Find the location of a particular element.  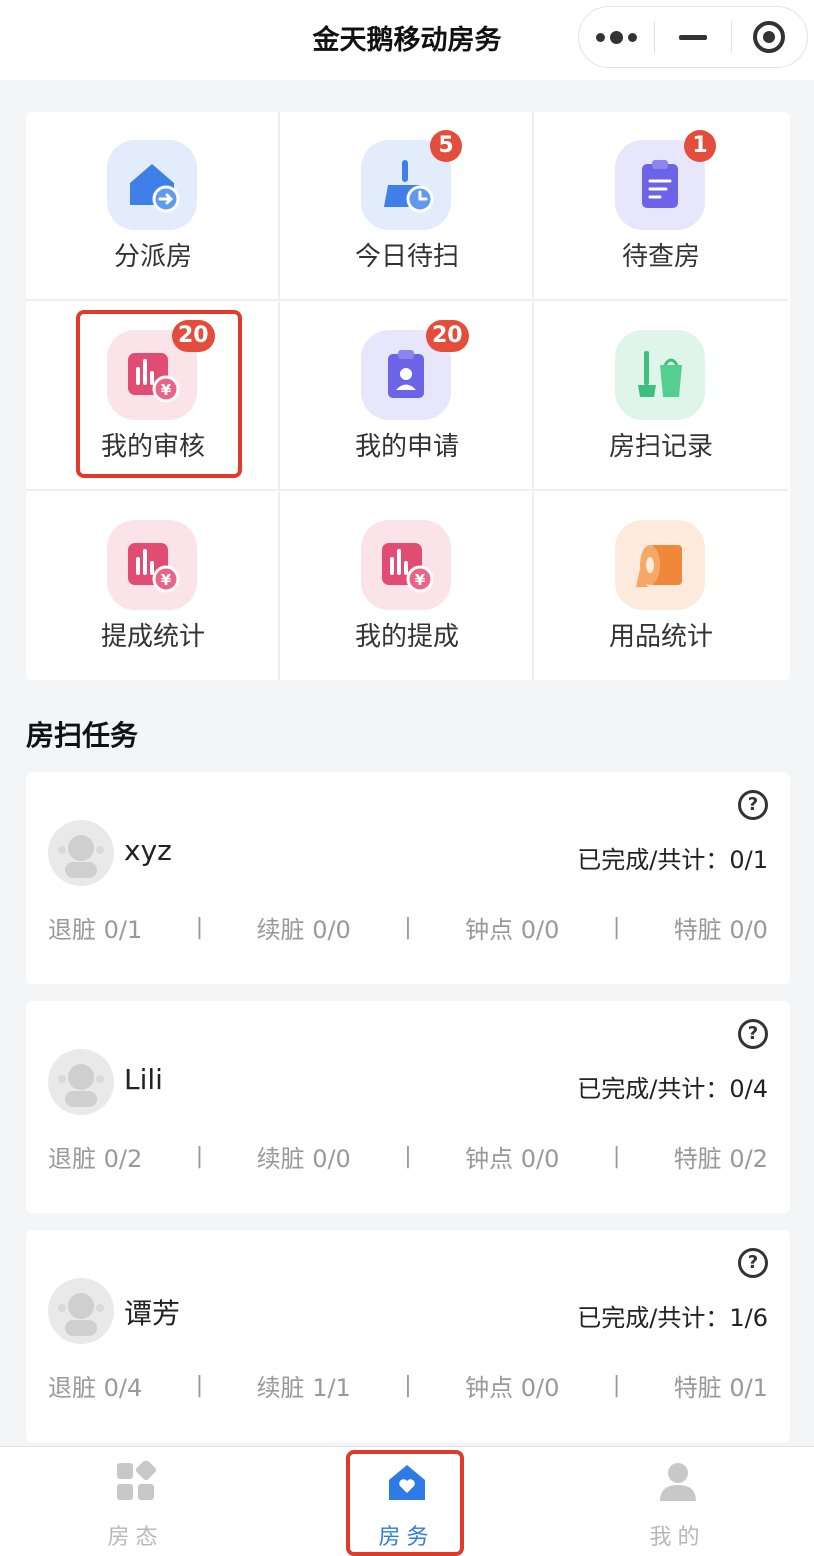

house-heart-icon is located at coordinates (407, 1482).